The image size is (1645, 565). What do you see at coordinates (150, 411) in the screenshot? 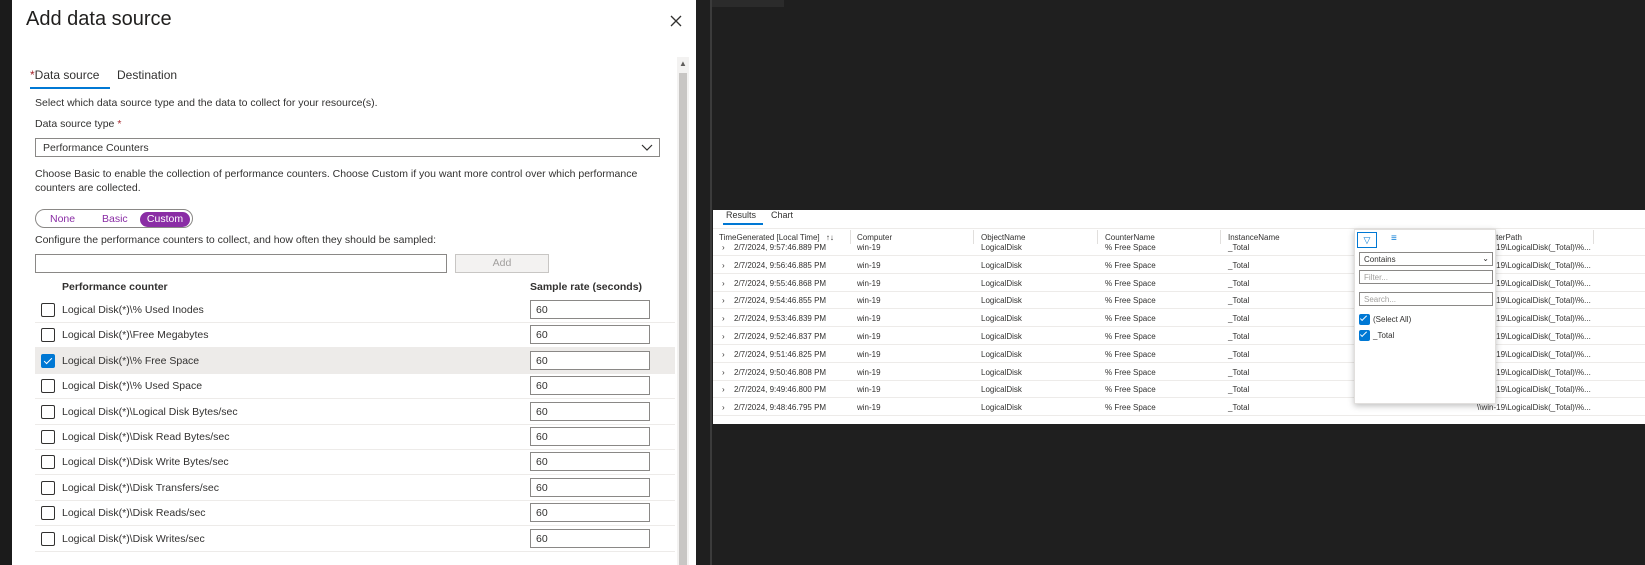
I see `counter-name: Logical Disk(*)\Logical Disk Bytes/sec` at bounding box center [150, 411].